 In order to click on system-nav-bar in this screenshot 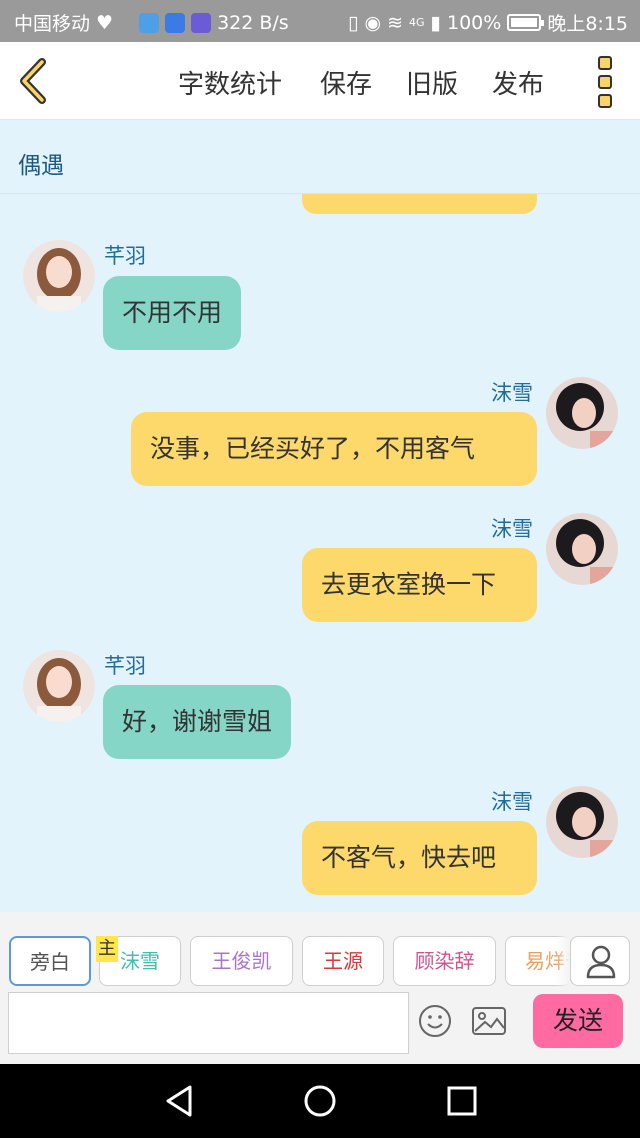, I will do `click(320, 1101)`.